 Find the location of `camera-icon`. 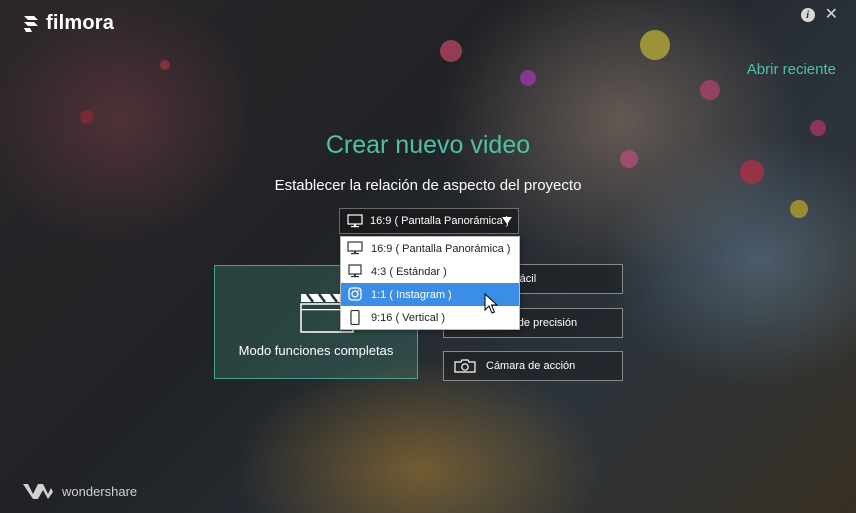

camera-icon is located at coordinates (465, 366).